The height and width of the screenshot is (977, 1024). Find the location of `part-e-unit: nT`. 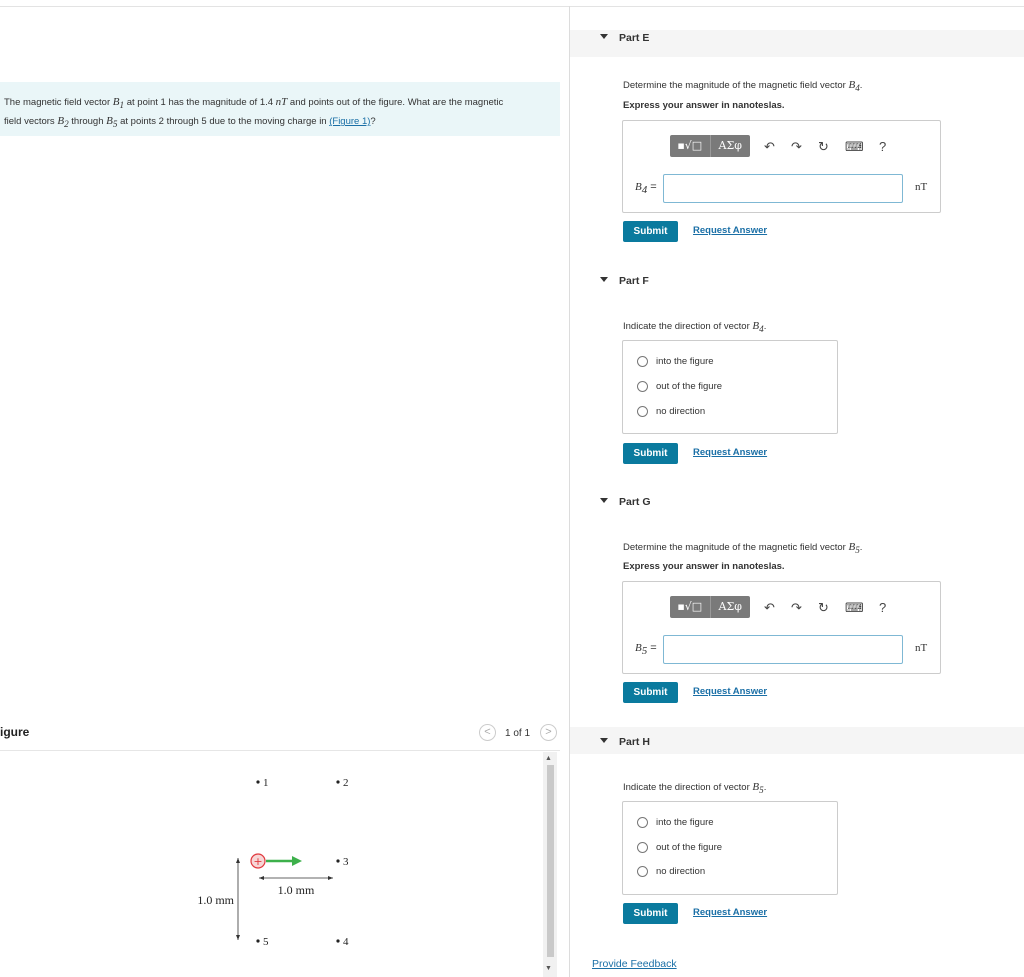

part-e-unit: nT is located at coordinates (921, 187).